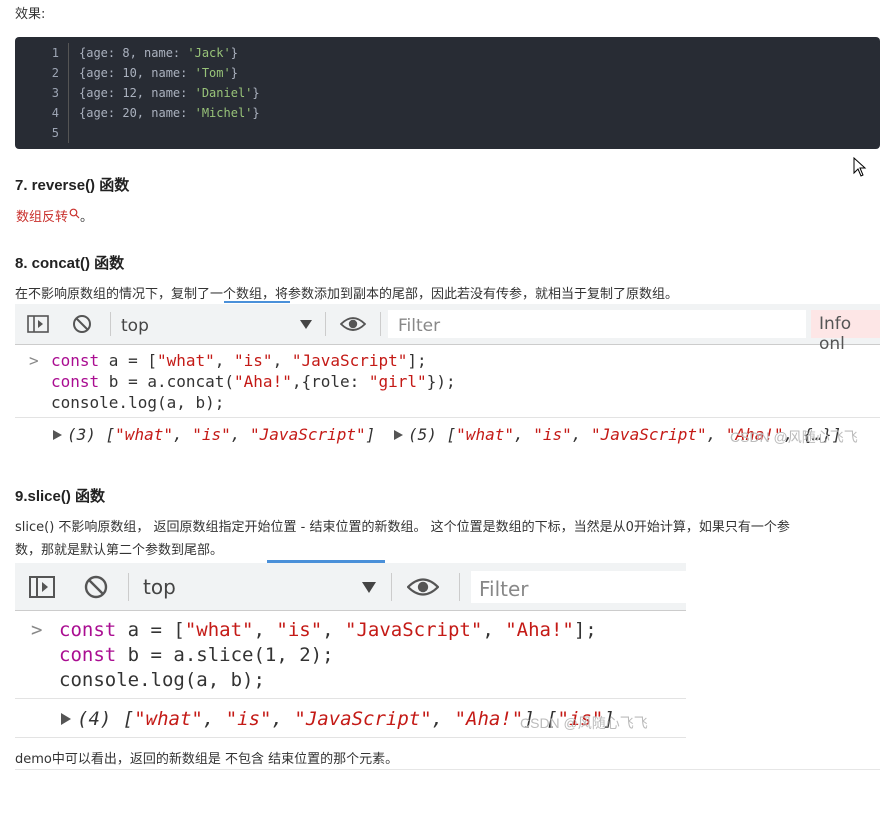  I want to click on code-line: {age: 20, name: 'Michel'}, so click(169, 113).